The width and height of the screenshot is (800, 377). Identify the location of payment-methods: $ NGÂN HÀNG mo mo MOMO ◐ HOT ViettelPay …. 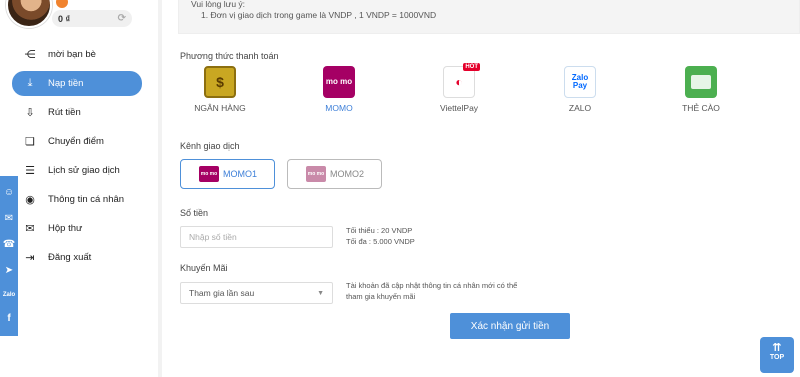
(460, 88).